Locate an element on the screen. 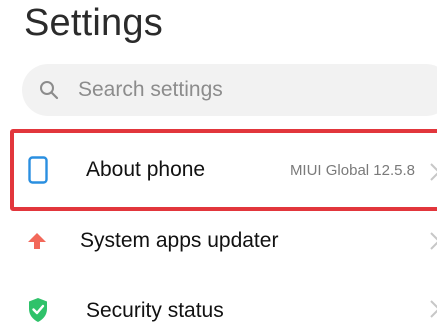  search-input: Search settings is located at coordinates (150, 90).